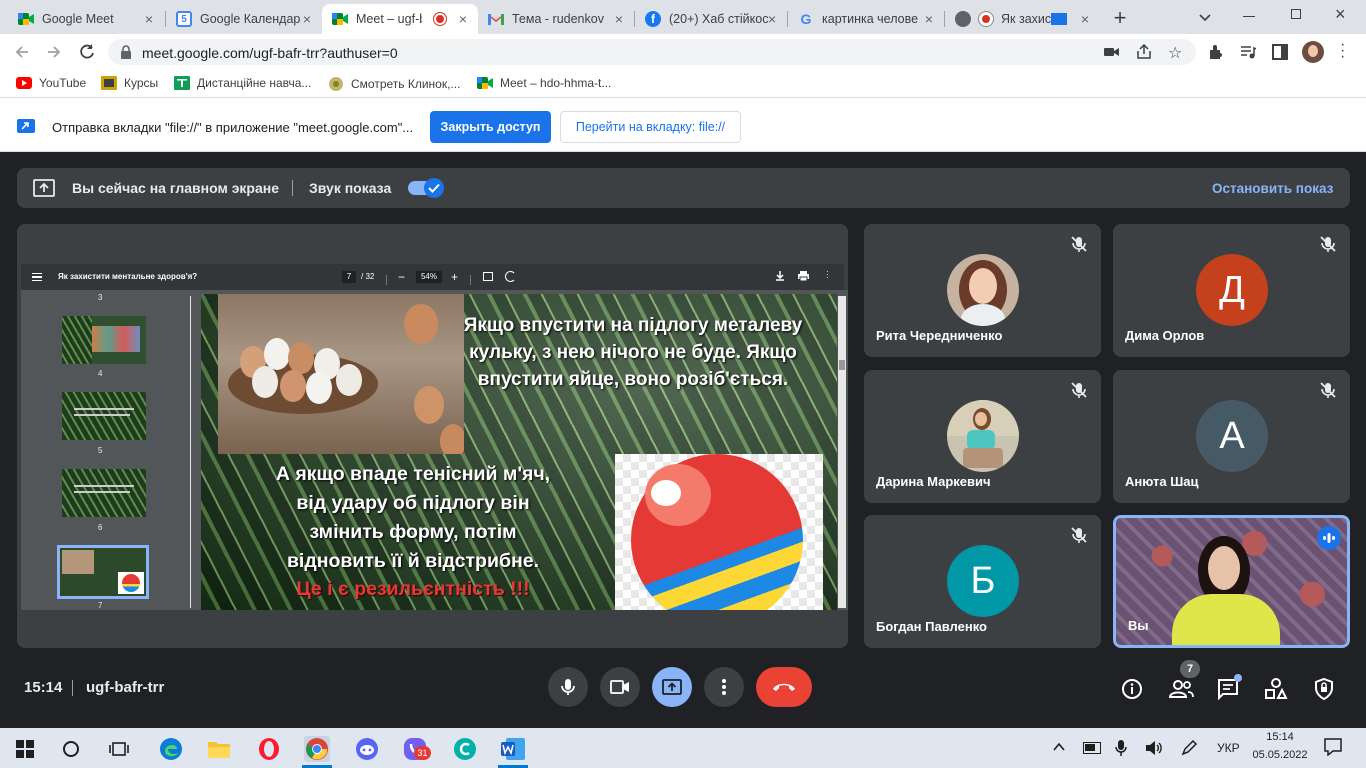  Describe the element at coordinates (141, 83) in the screenshot. I see `bookmark-label: Курсы` at that location.